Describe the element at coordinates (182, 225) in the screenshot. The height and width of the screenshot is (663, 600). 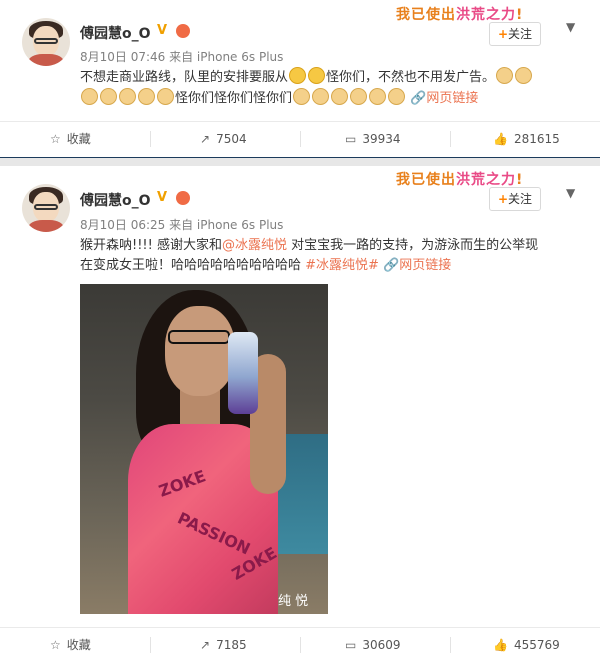
I see `post-meta: 8月10日 06:25 来自 iPhone 6s Plus` at that location.